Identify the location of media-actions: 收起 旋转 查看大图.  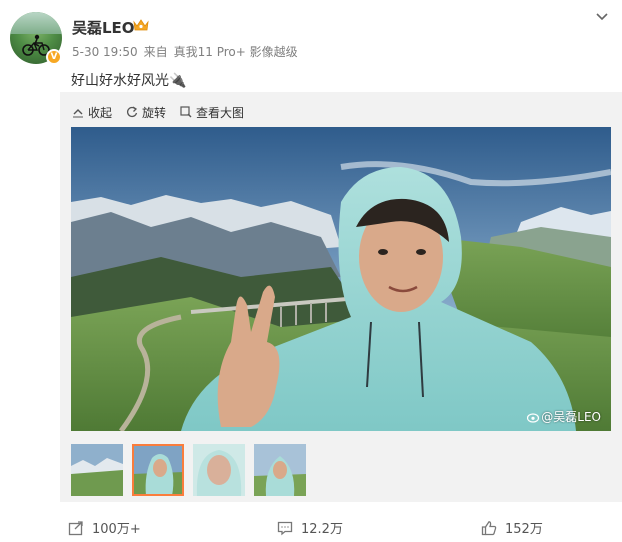
(165, 112).